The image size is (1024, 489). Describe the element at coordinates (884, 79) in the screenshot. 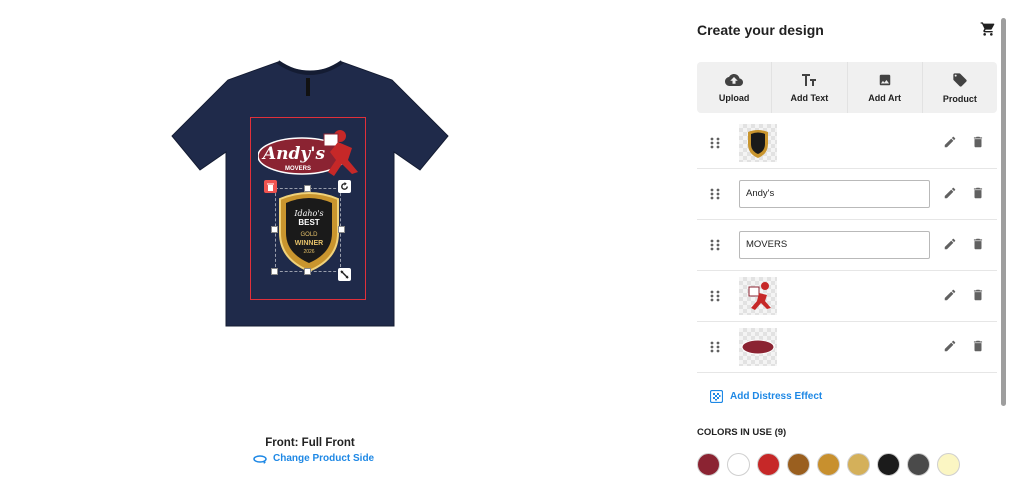

I see `image-icon` at that location.